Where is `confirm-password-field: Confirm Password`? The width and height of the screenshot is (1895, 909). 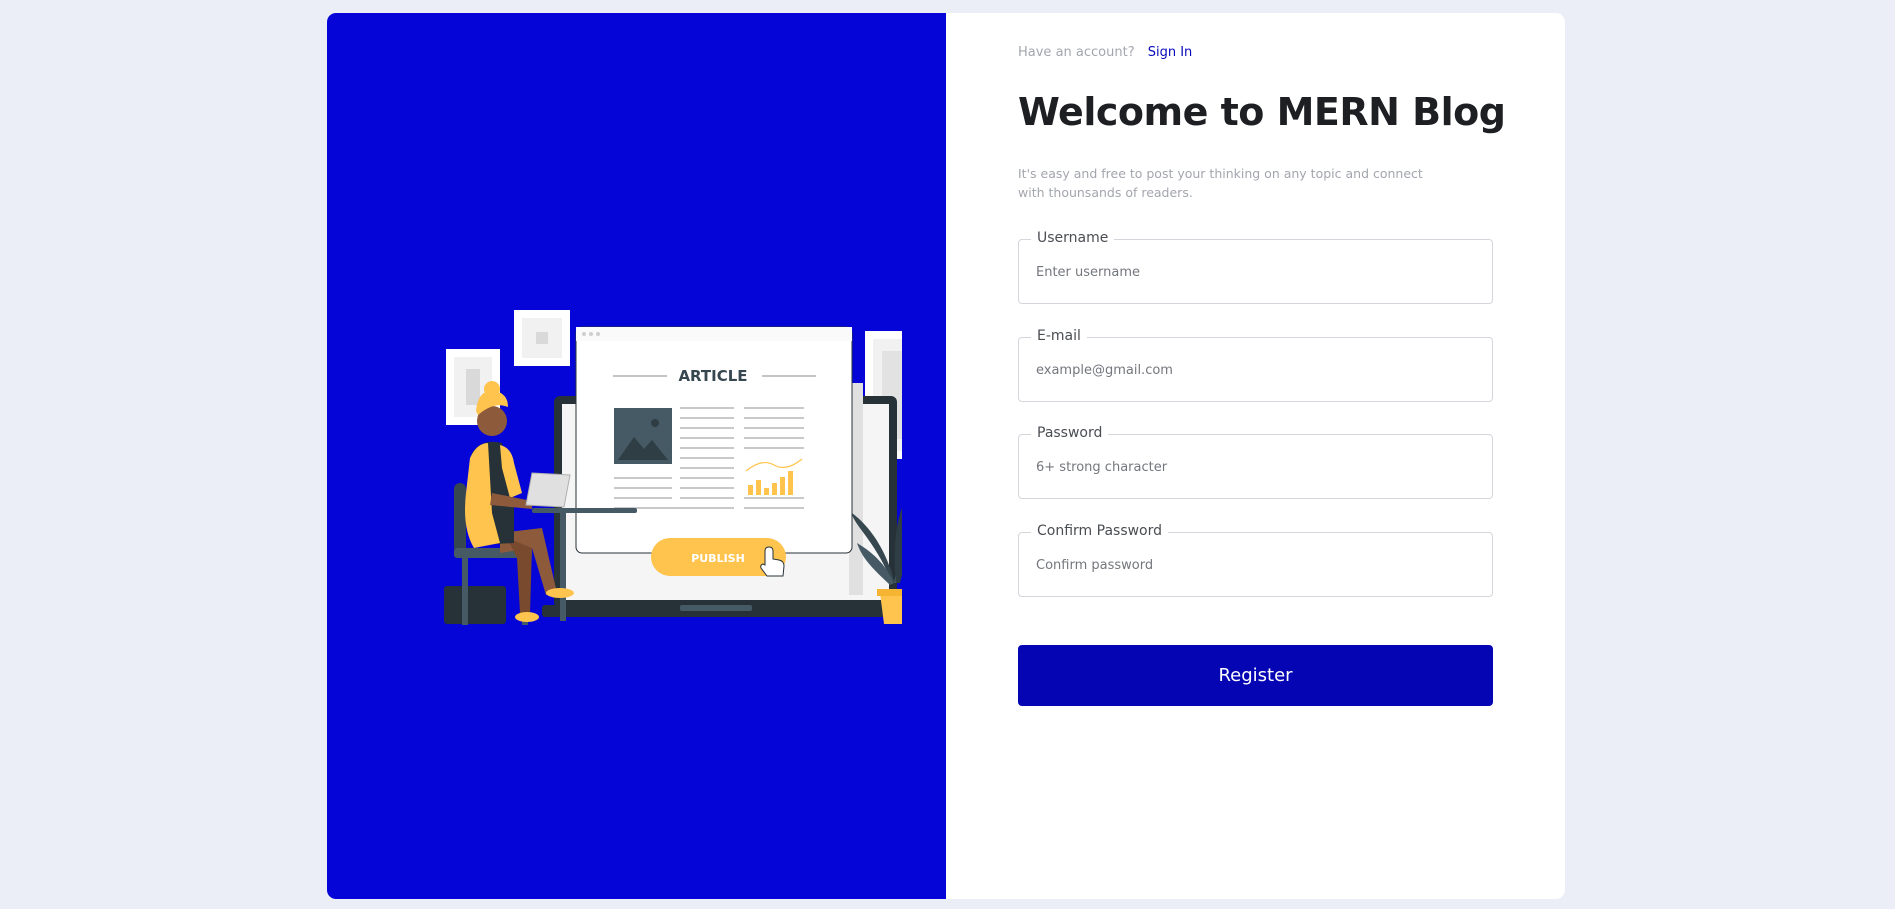 confirm-password-field: Confirm Password is located at coordinates (1255, 560).